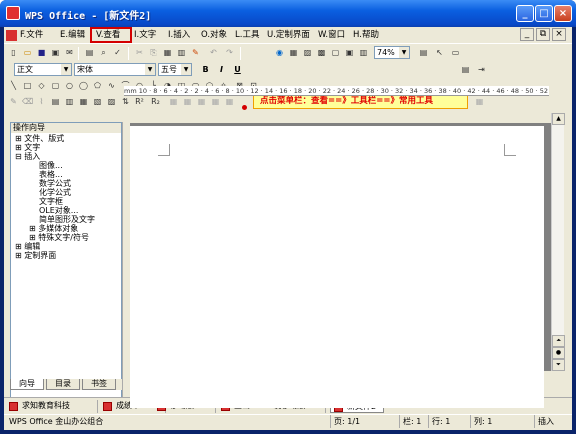  Describe the element at coordinates (155, 101) in the screenshot. I see `subscript-icon: R₂` at that location.